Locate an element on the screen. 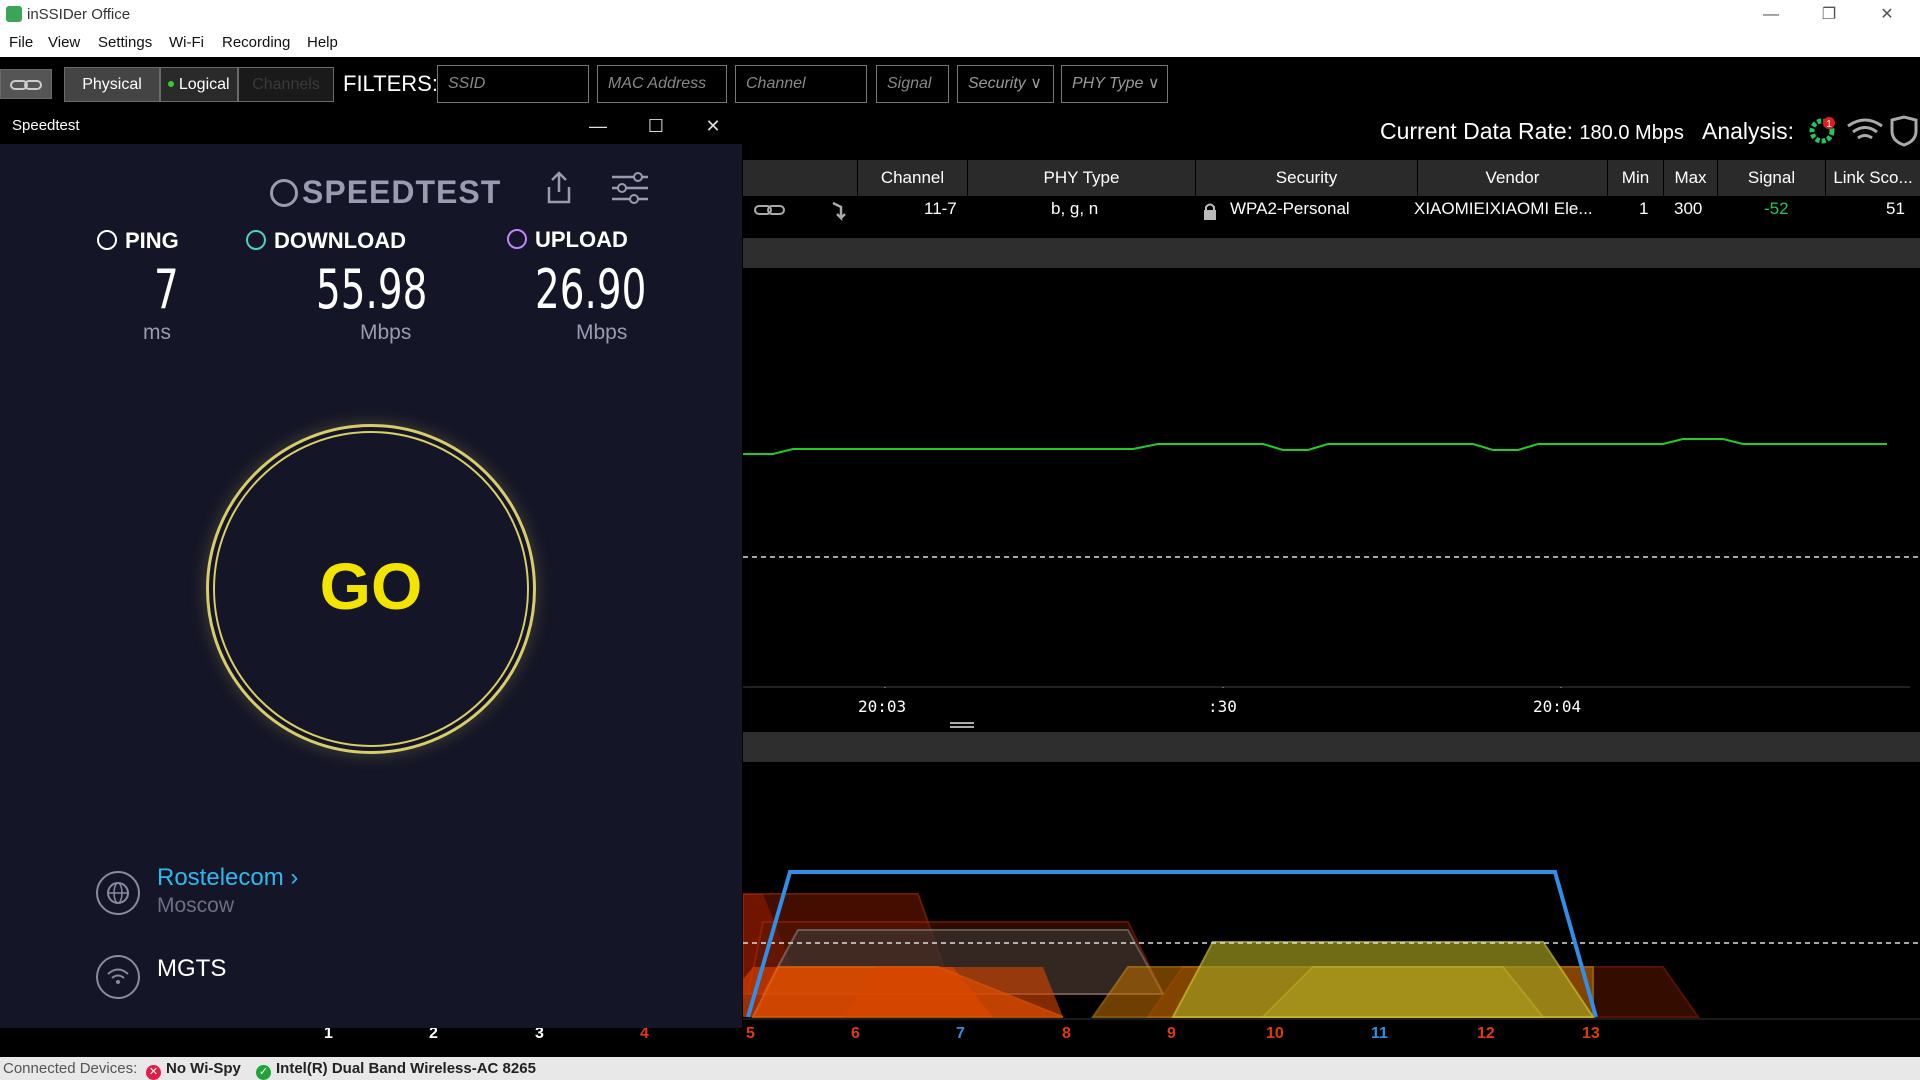 The image size is (1920, 1080). close-button: ✕ is located at coordinates (1887, 14).